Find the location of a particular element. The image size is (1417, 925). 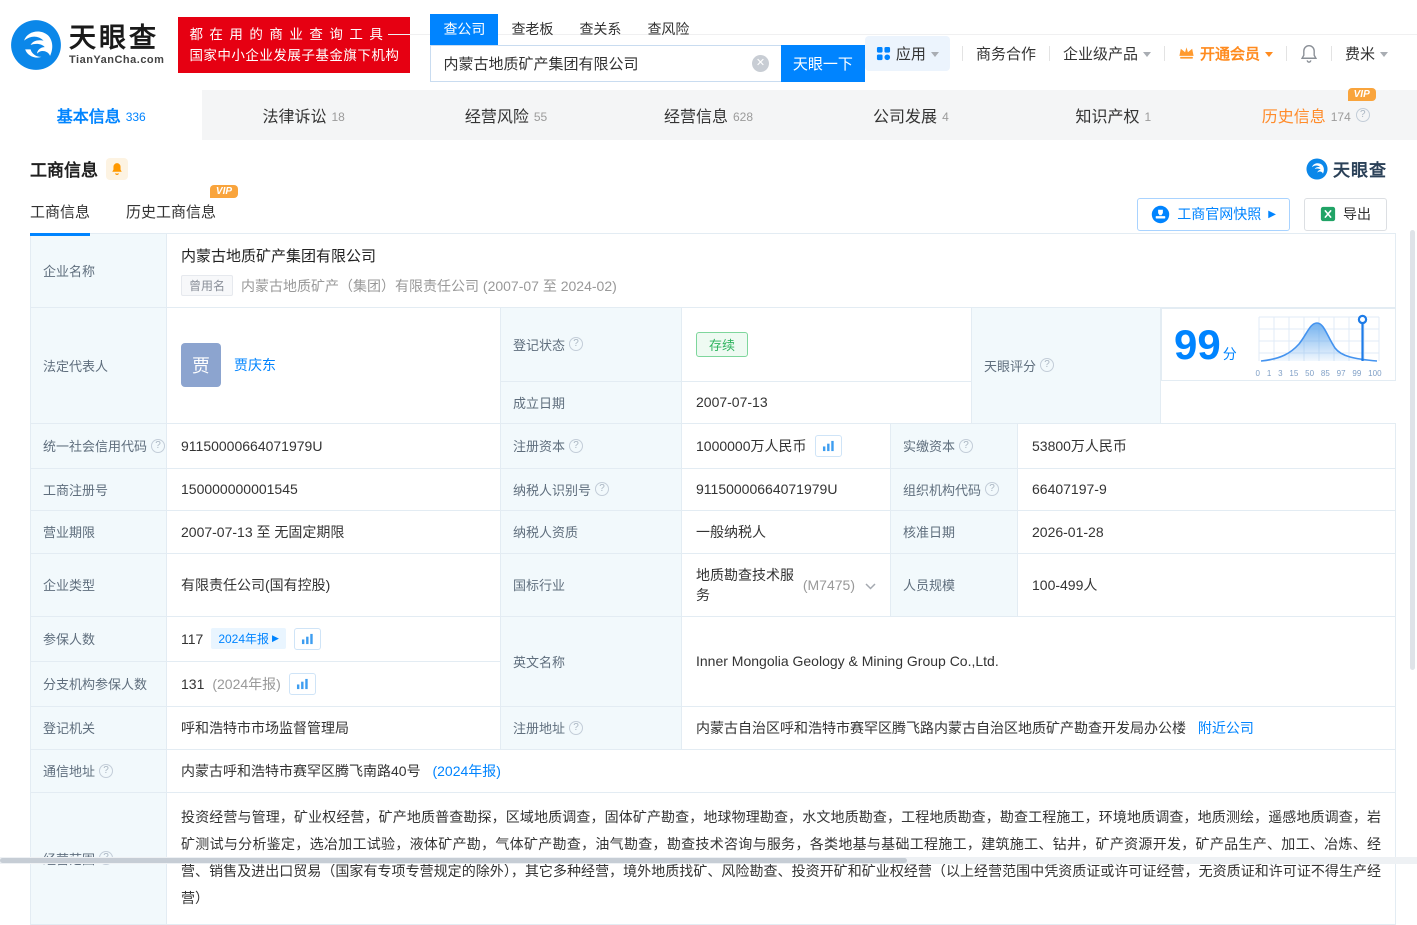

insured-trend-chart-icon is located at coordinates (307, 638).